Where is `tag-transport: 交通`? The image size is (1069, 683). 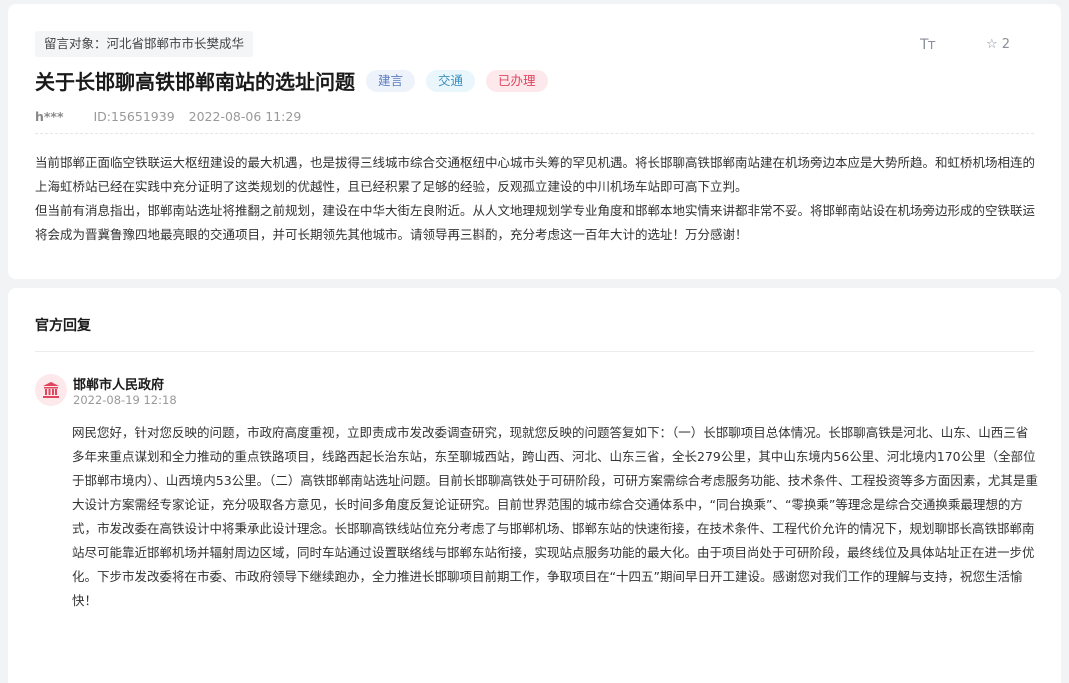
tag-transport: 交通 is located at coordinates (451, 80).